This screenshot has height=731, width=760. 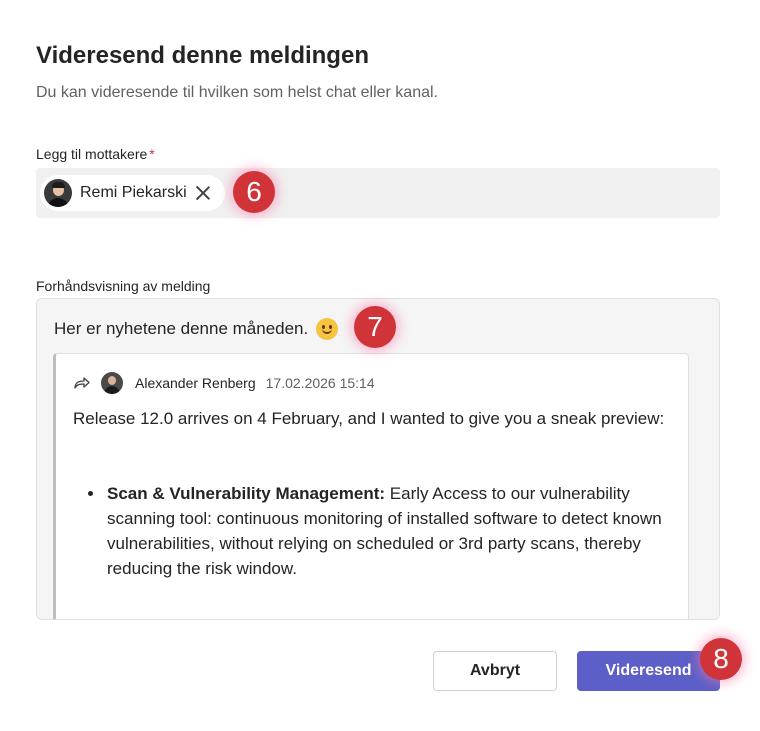 I want to click on forward-icon, so click(x=82, y=383).